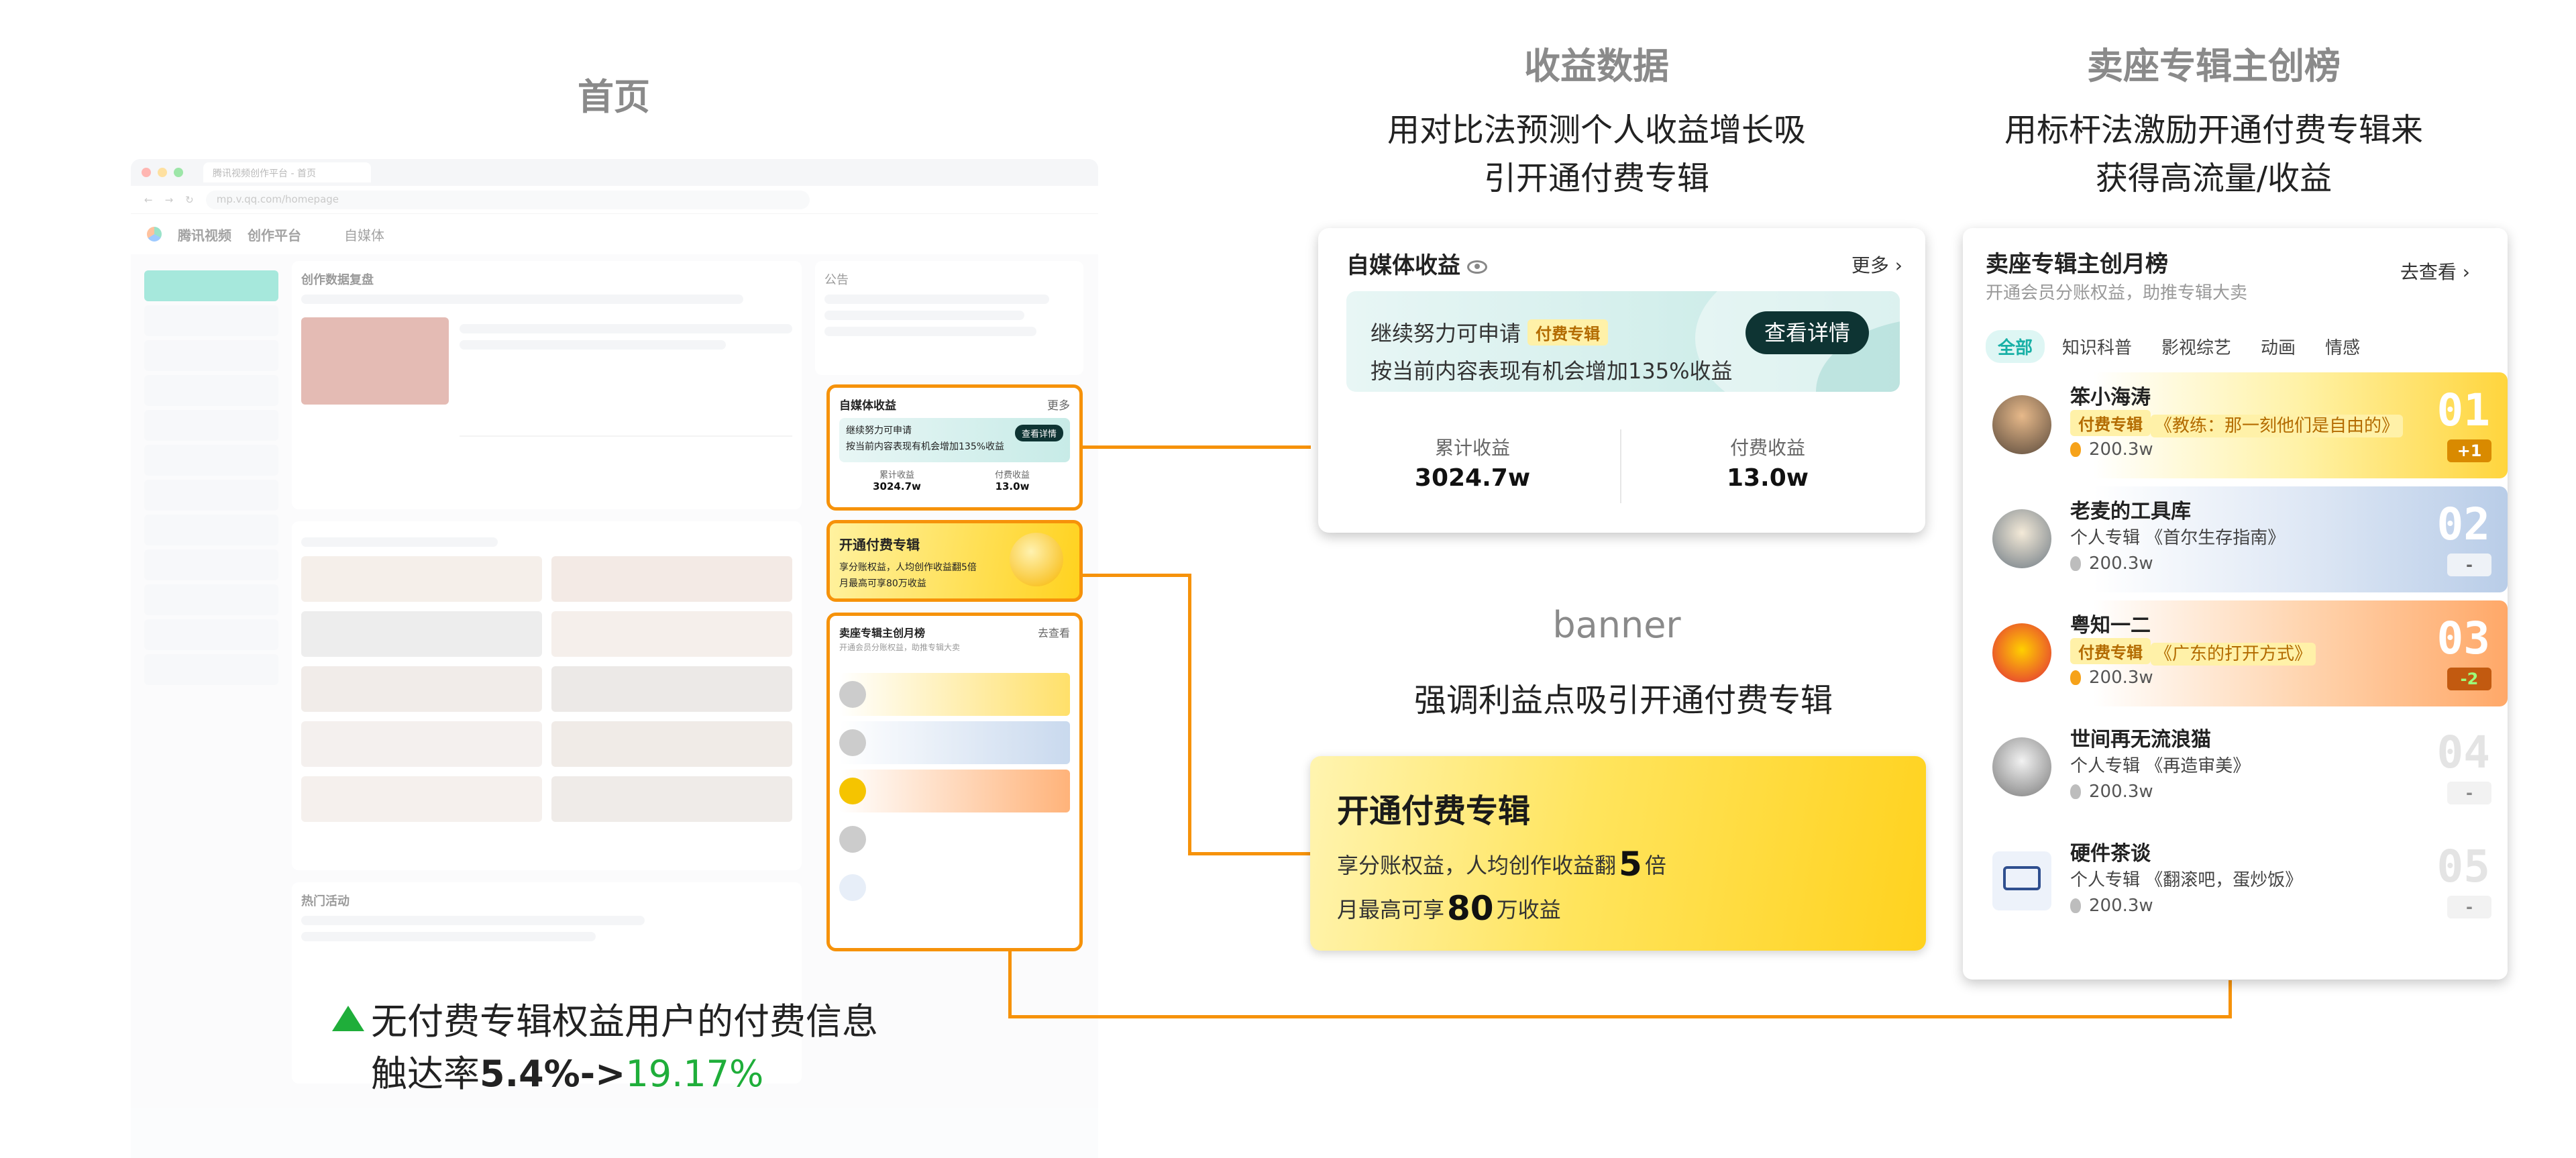  Describe the element at coordinates (1010, 984) in the screenshot. I see `connector-rank-v1` at that location.